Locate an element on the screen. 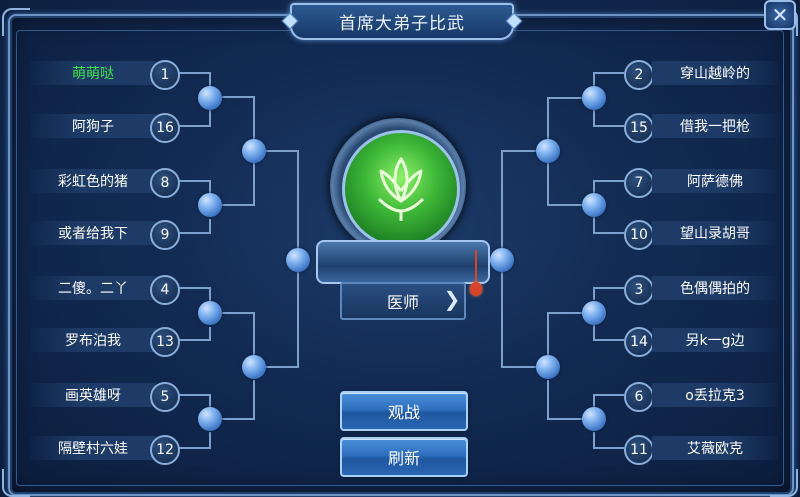 Image resolution: width=800 pixels, height=497 pixels. tassel-cord is located at coordinates (476, 266).